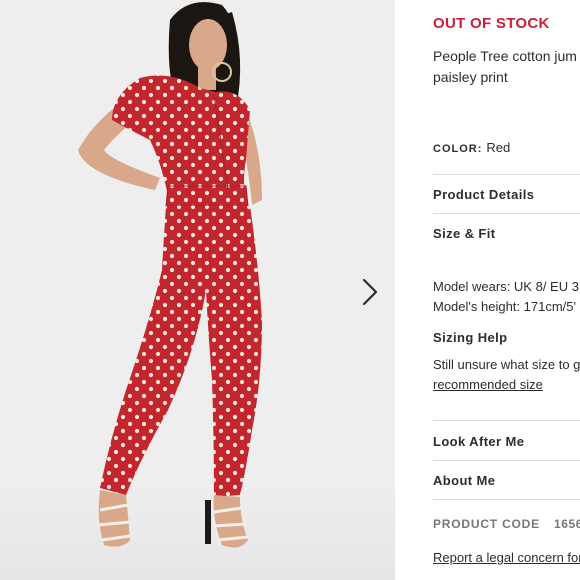  I want to click on color-value: Red, so click(498, 147).